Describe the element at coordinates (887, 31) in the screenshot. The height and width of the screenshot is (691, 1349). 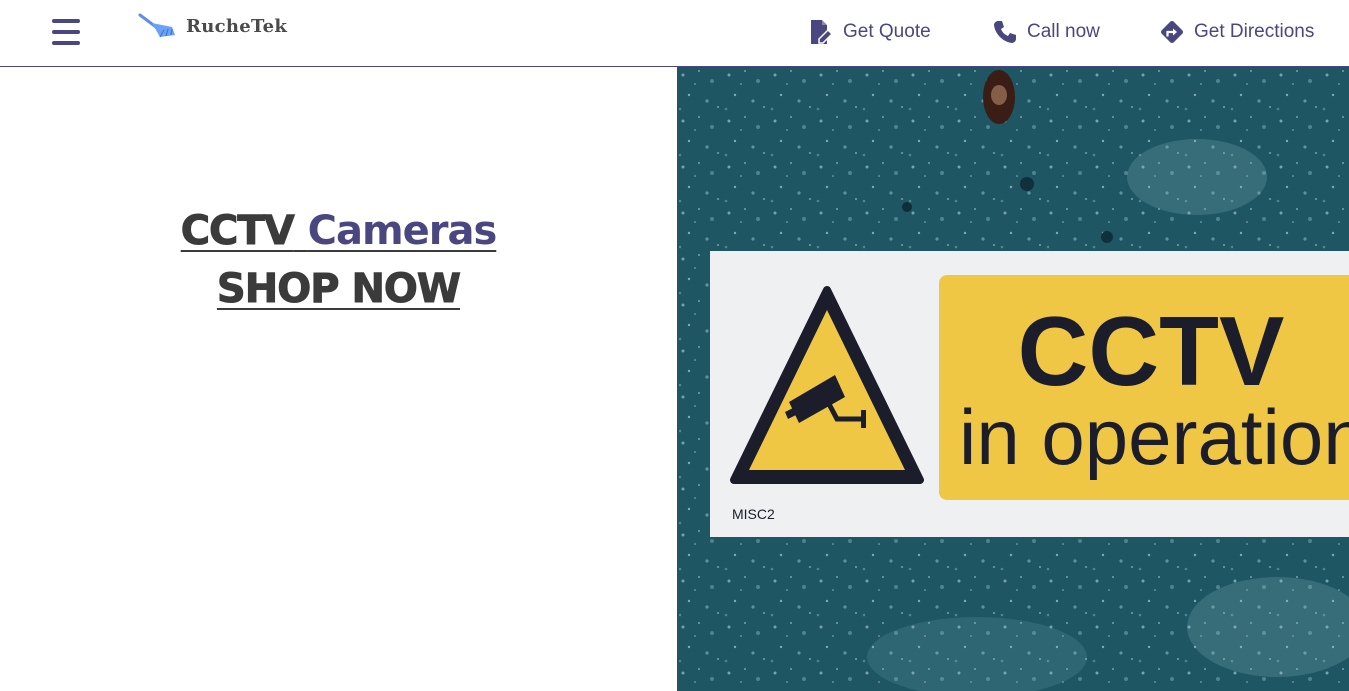
I see `get-quote-label: Get Quote` at that location.